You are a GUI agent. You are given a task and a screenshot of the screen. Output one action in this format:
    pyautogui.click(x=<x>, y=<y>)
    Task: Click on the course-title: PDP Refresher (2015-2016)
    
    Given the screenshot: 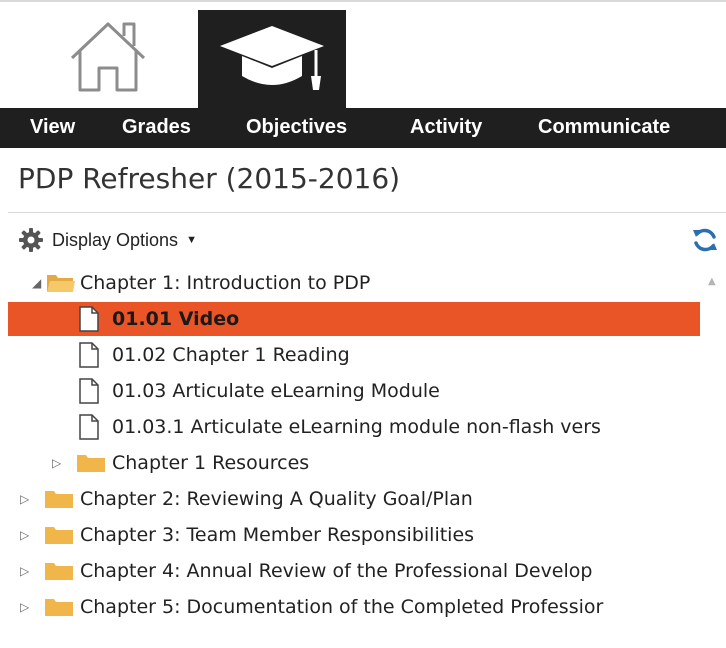 What is the action you would take?
    pyautogui.click(x=209, y=178)
    